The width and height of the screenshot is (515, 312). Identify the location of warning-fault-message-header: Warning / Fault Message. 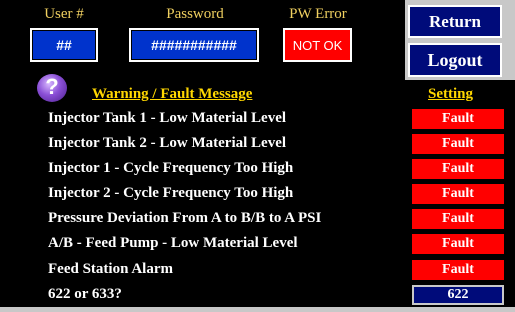
(172, 94).